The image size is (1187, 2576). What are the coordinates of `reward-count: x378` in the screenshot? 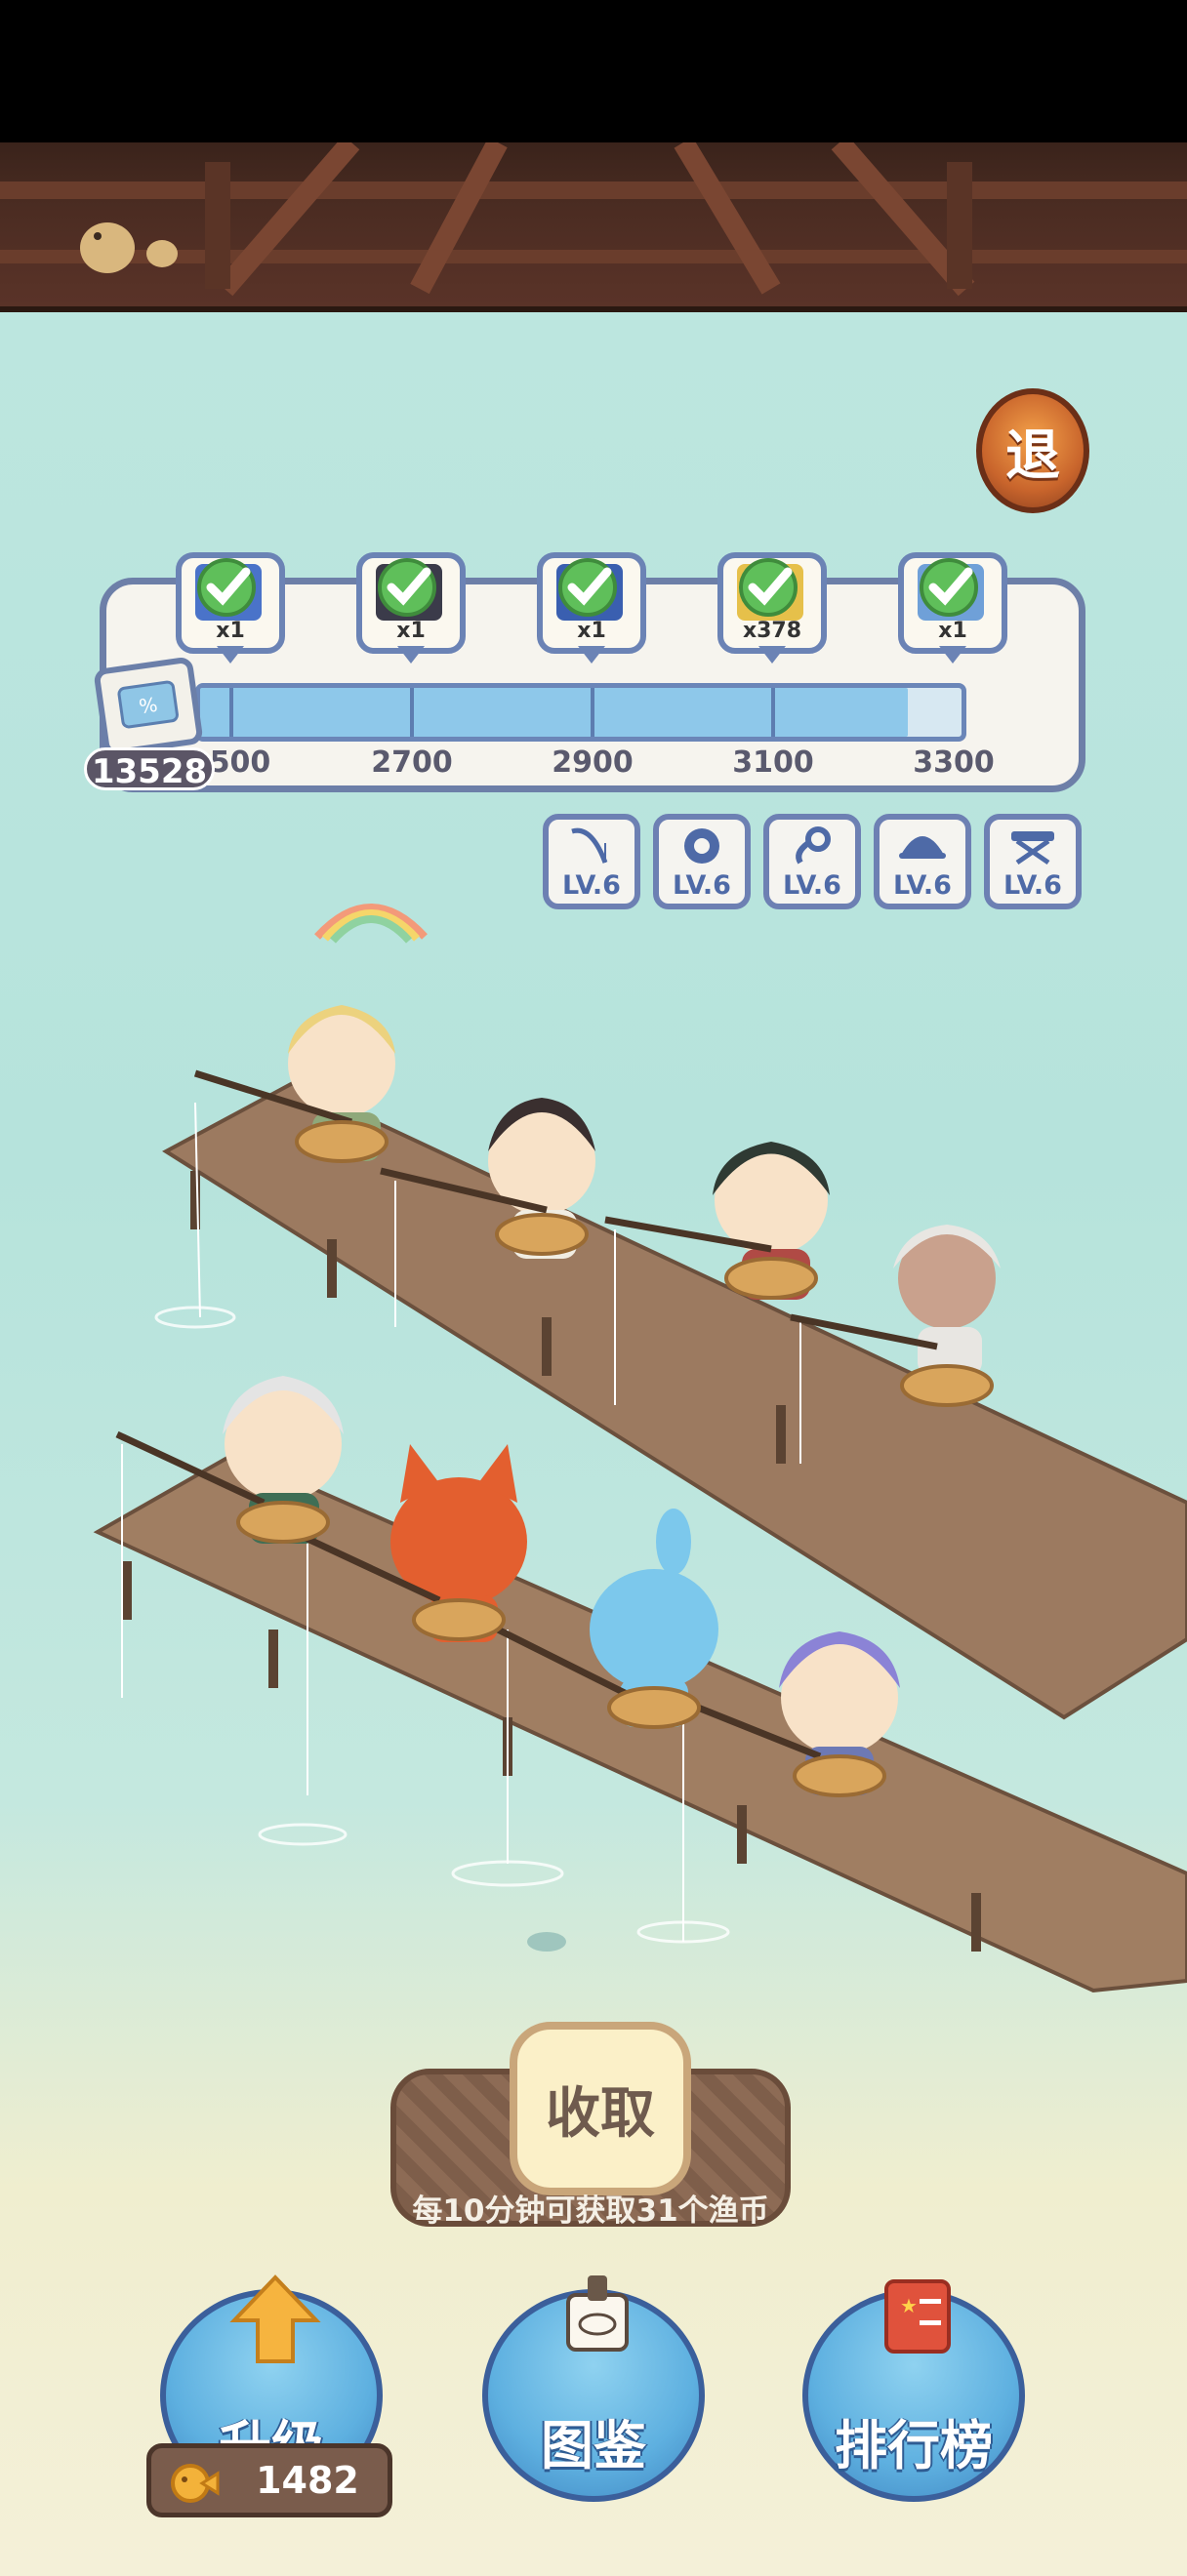 It's located at (772, 631).